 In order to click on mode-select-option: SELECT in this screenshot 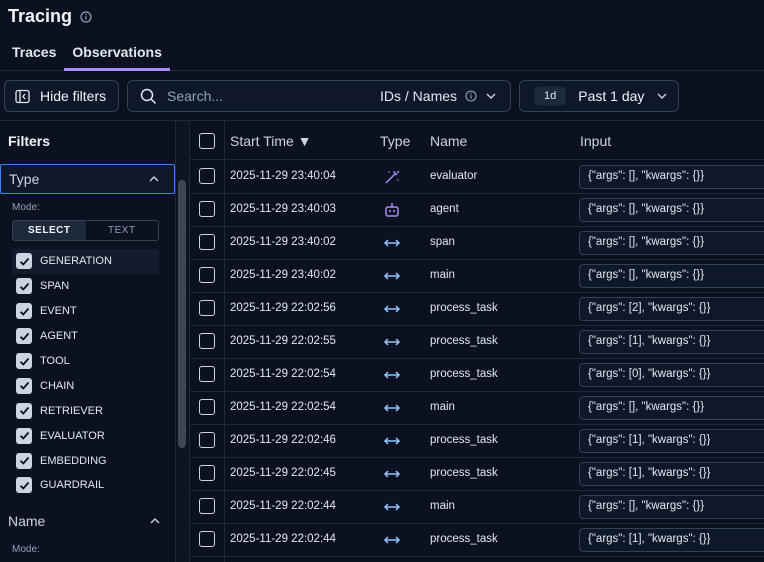, I will do `click(49, 230)`.